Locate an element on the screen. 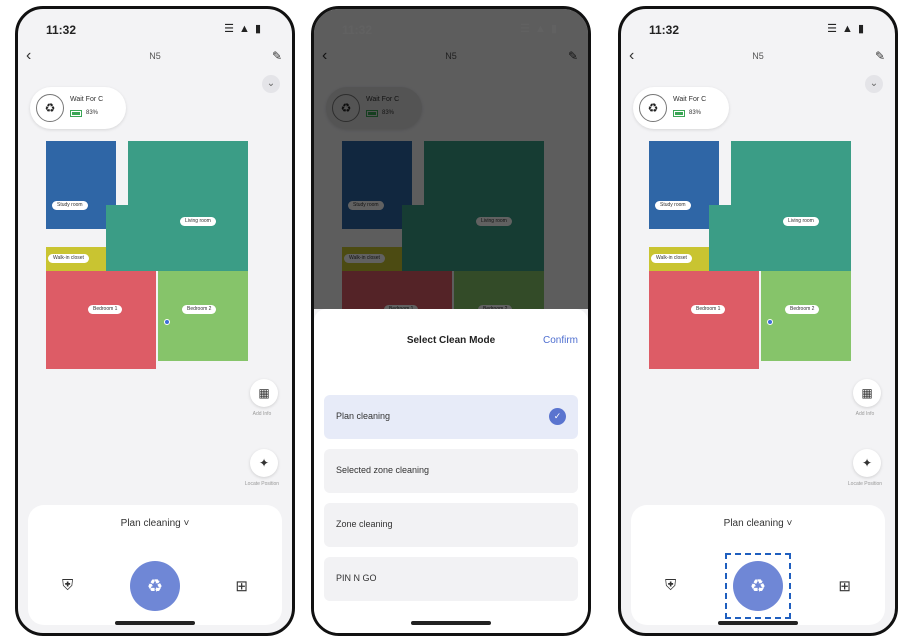  option-plan-cleaning: Plan cleaning ✓ is located at coordinates (451, 417).